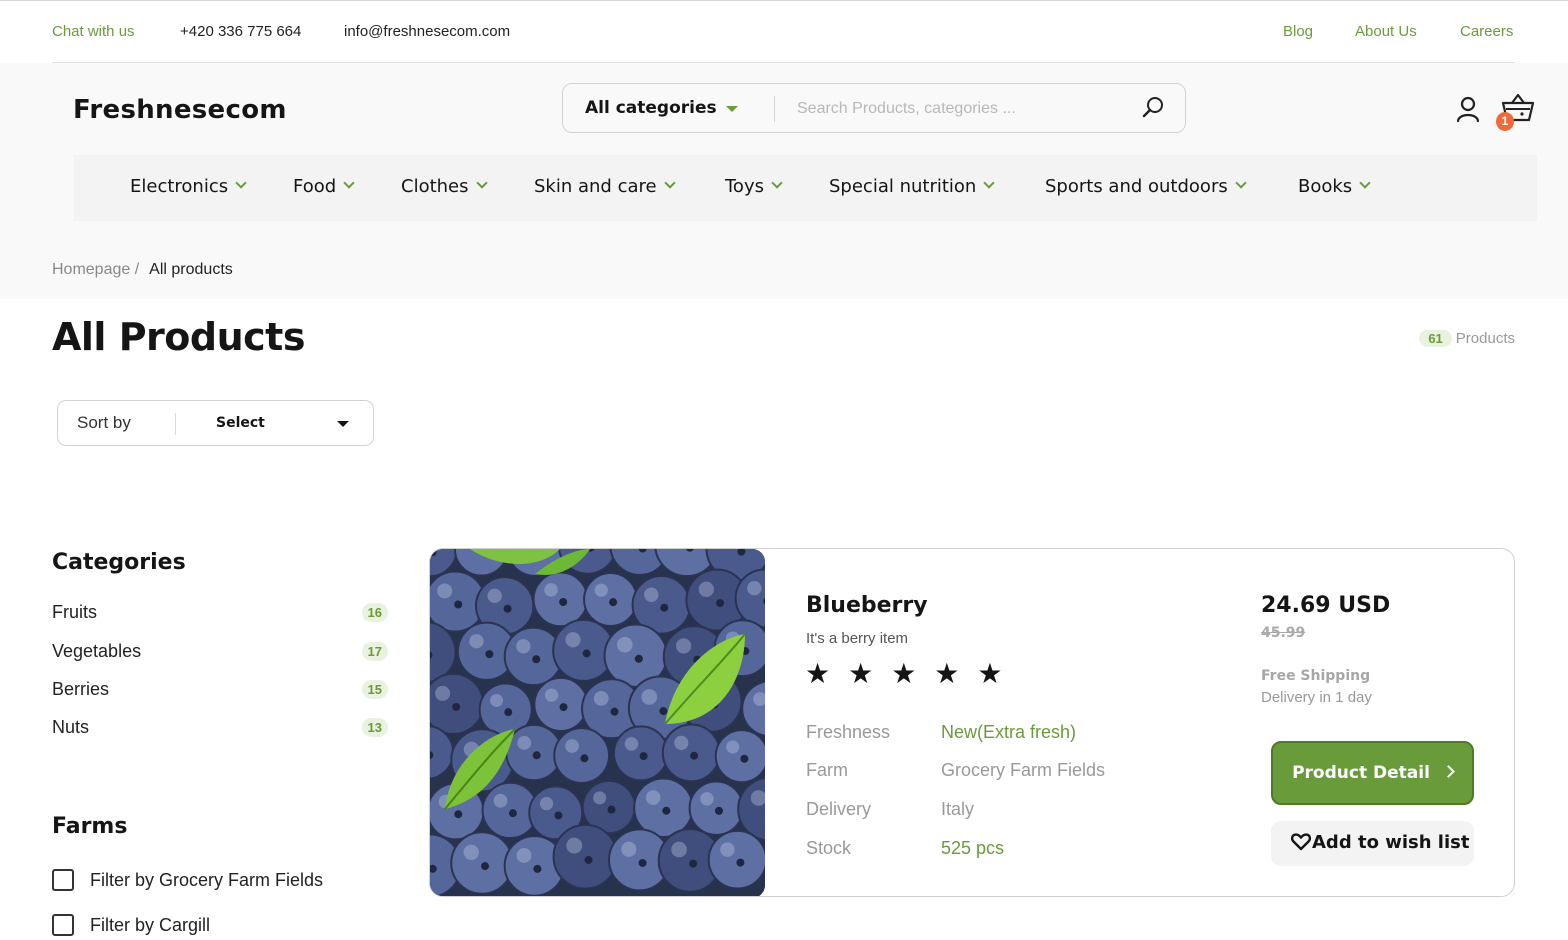 This screenshot has width=1568, height=940. What do you see at coordinates (857, 638) in the screenshot?
I see `product-description: It's a berry item` at bounding box center [857, 638].